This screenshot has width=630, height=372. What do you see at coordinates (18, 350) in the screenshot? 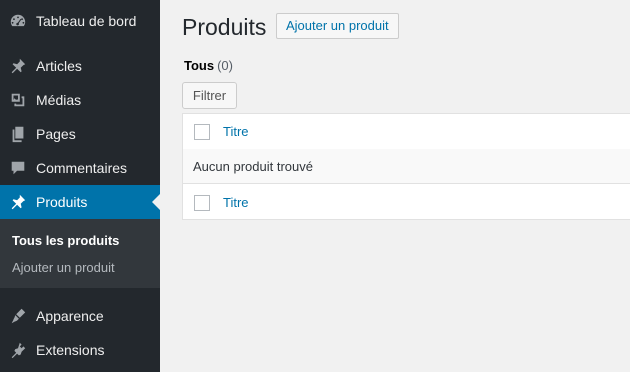
I see `plugins-icon` at bounding box center [18, 350].